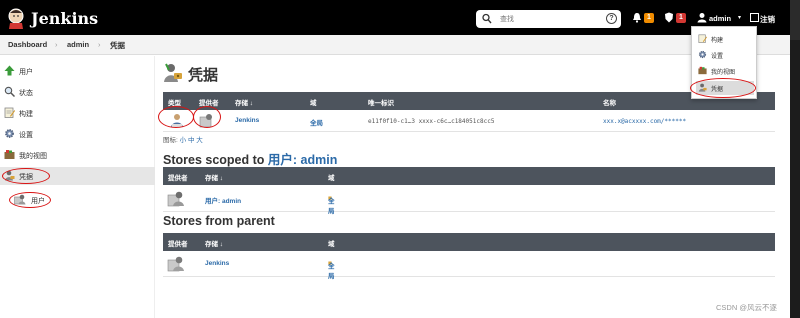 Image resolution: width=800 pixels, height=318 pixels. Describe the element at coordinates (77, 92) in the screenshot. I see `sidebar-item-status: 状态` at that location.